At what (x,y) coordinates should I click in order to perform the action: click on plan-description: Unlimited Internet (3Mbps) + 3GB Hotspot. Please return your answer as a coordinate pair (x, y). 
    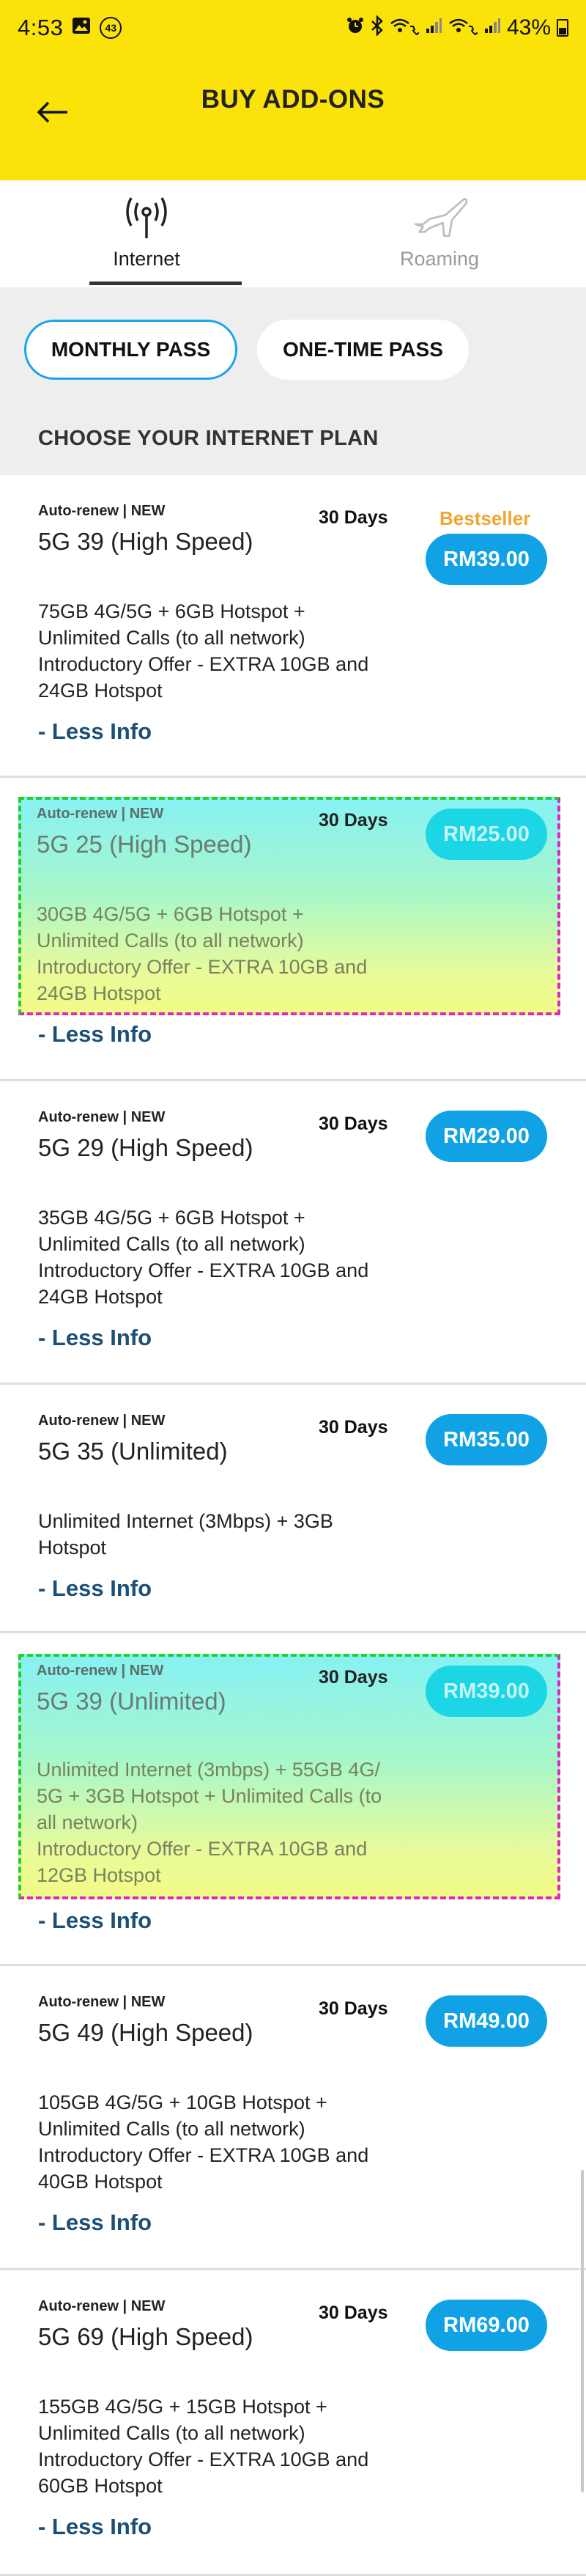
    Looking at the image, I should click on (186, 1534).